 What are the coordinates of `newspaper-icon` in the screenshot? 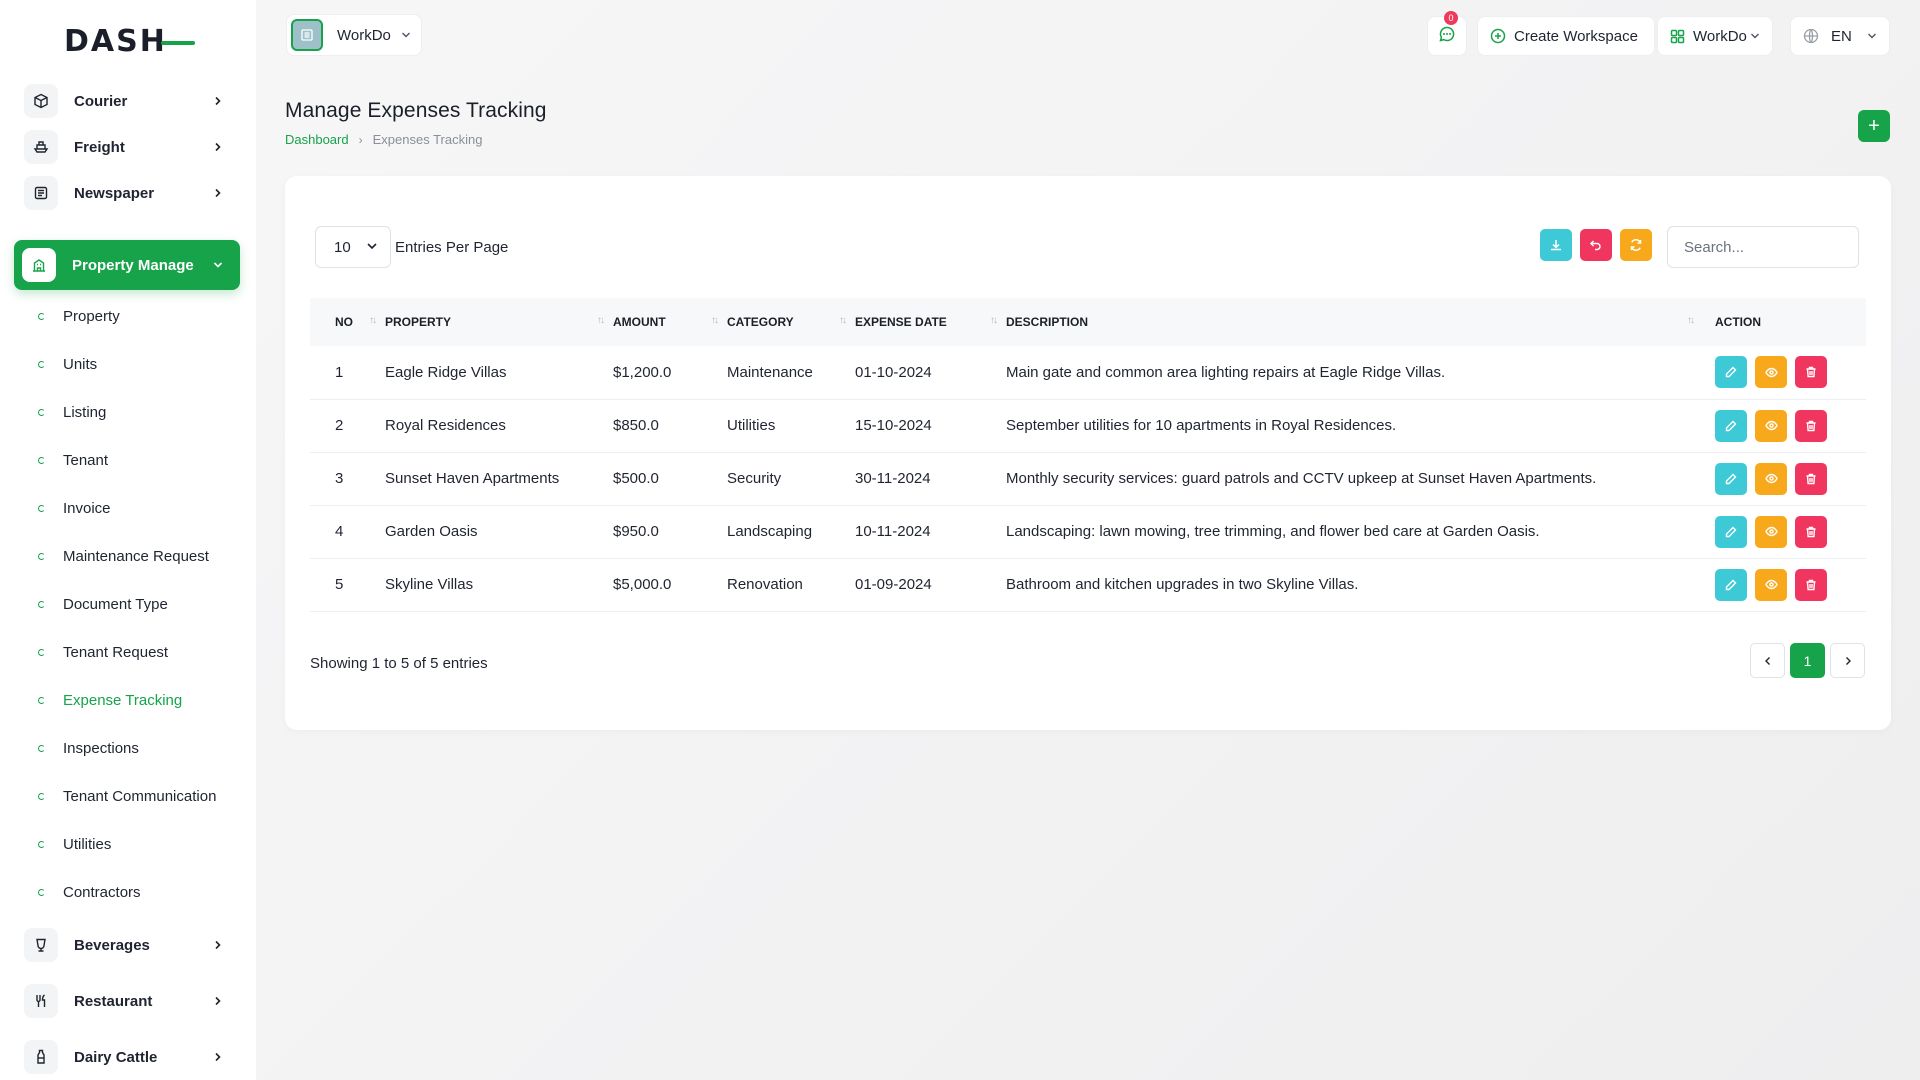 It's located at (41, 193).